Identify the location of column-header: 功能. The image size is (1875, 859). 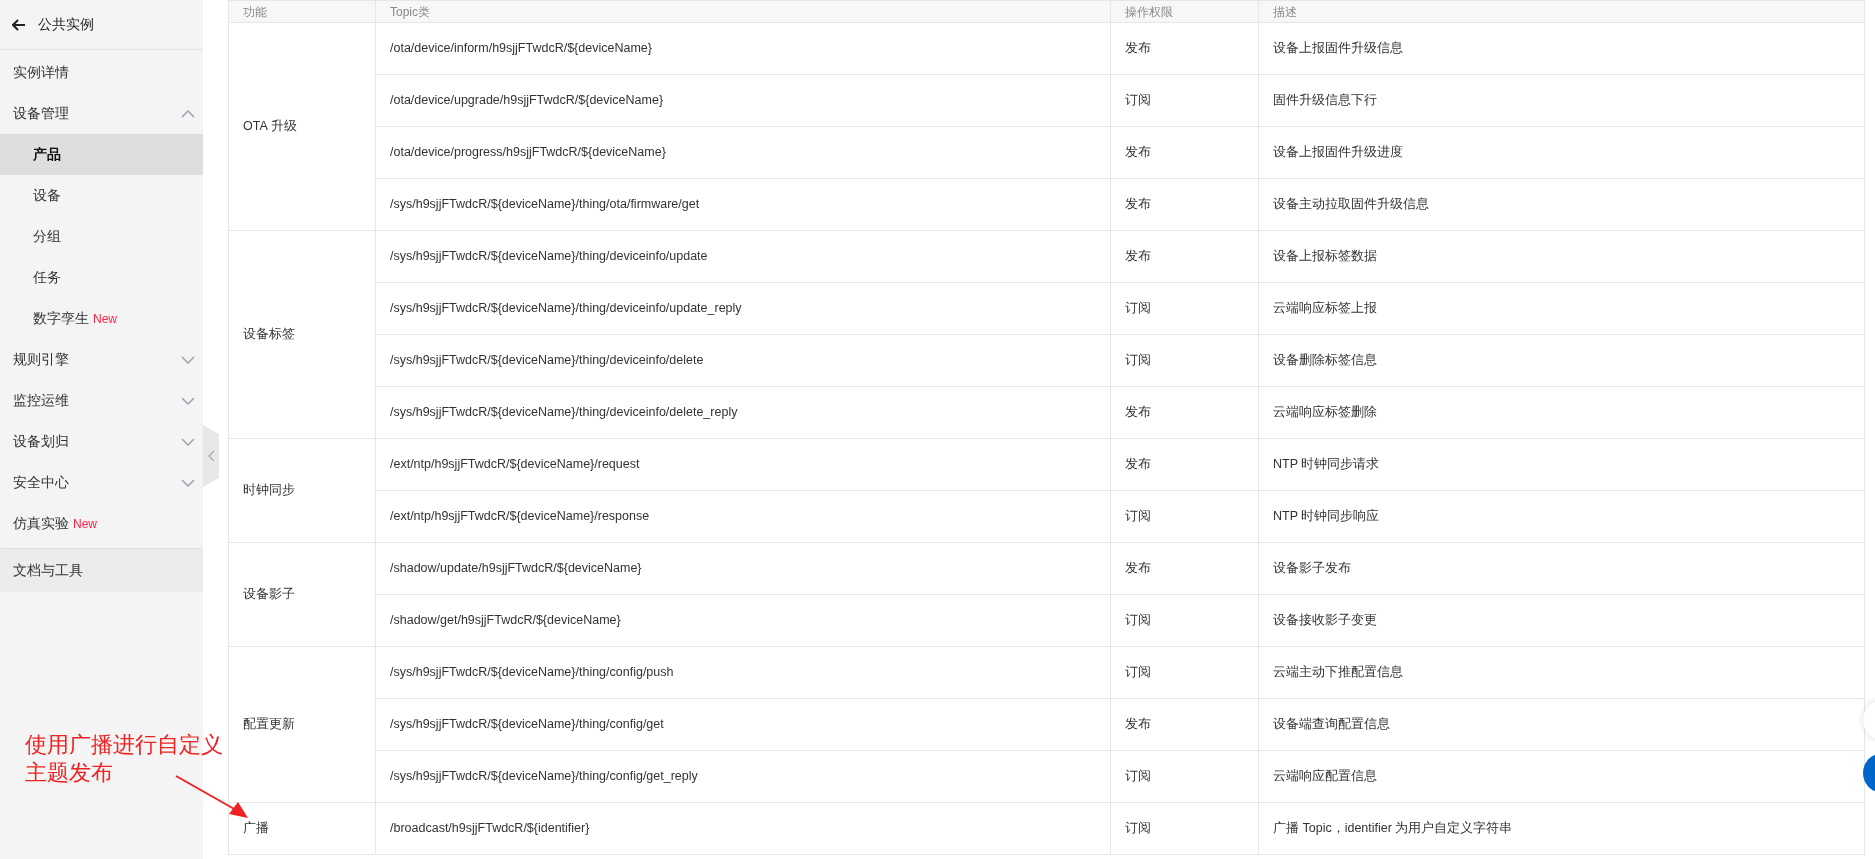
(302, 11).